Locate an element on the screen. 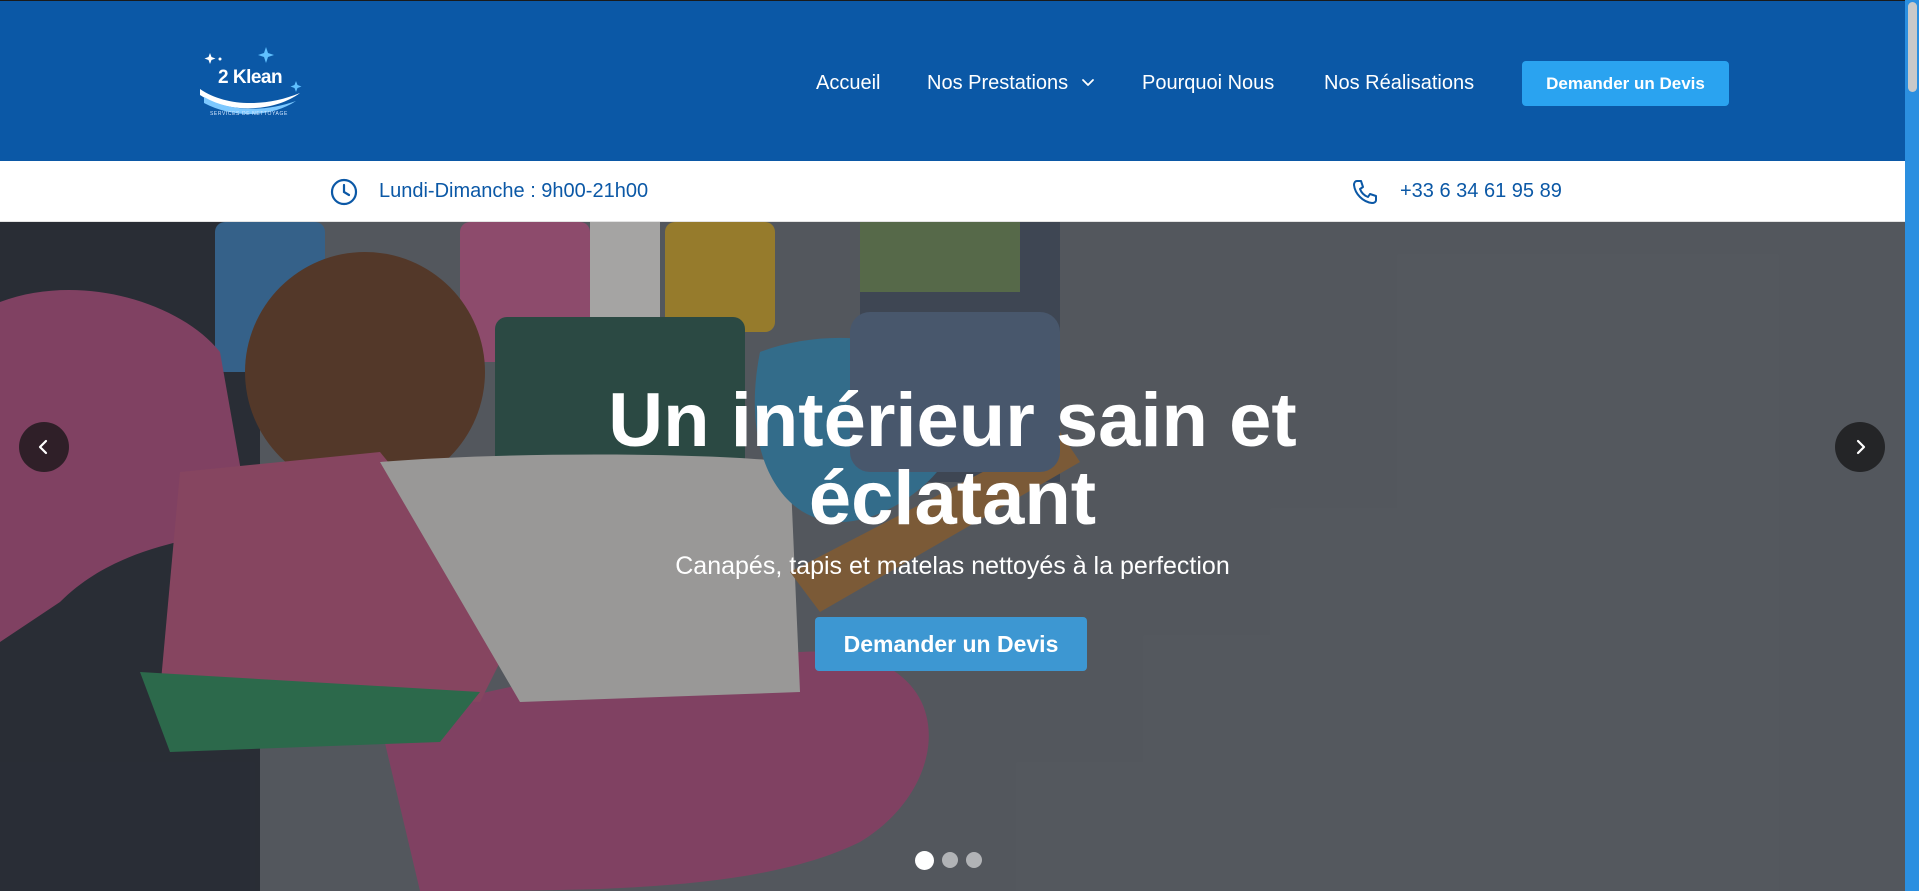  nav-item-accueil: Accueil is located at coordinates (848, 83).